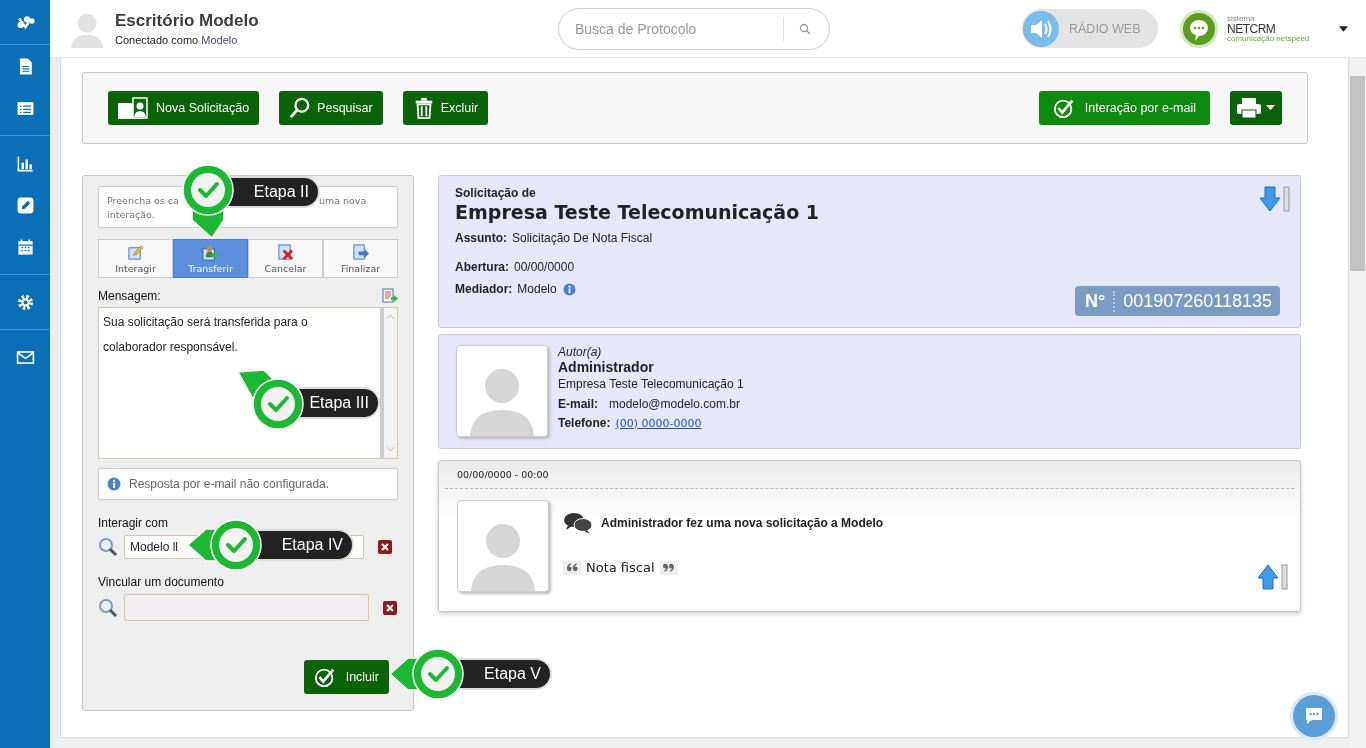 This screenshot has height=748, width=1366. I want to click on delete-button: Excluir, so click(445, 108).